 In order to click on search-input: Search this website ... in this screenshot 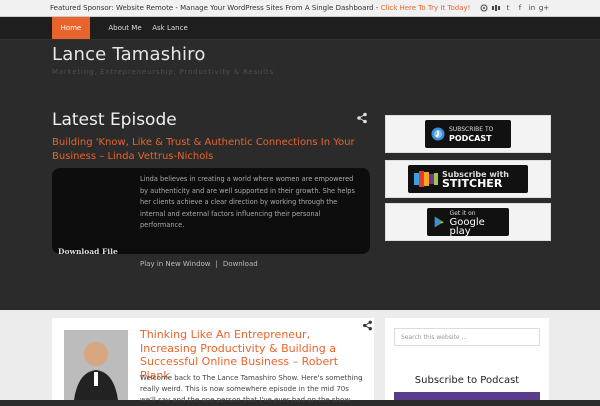, I will do `click(467, 337)`.